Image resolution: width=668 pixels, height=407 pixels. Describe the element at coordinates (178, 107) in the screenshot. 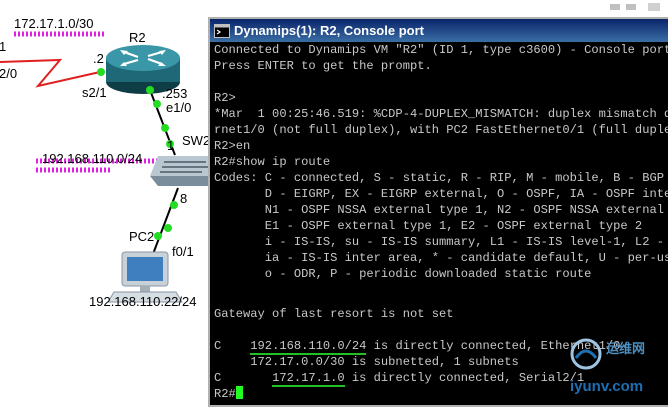

I see `r2-ethernet-interface-label: e1/0` at that location.